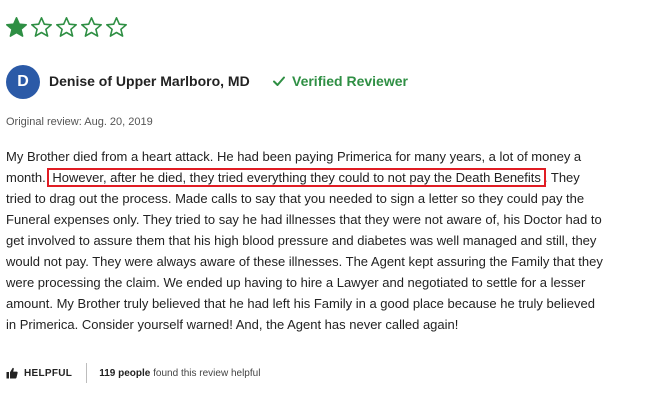 The height and width of the screenshot is (400, 650). Describe the element at coordinates (16, 27) in the screenshot. I see `star-filled-icon` at that location.